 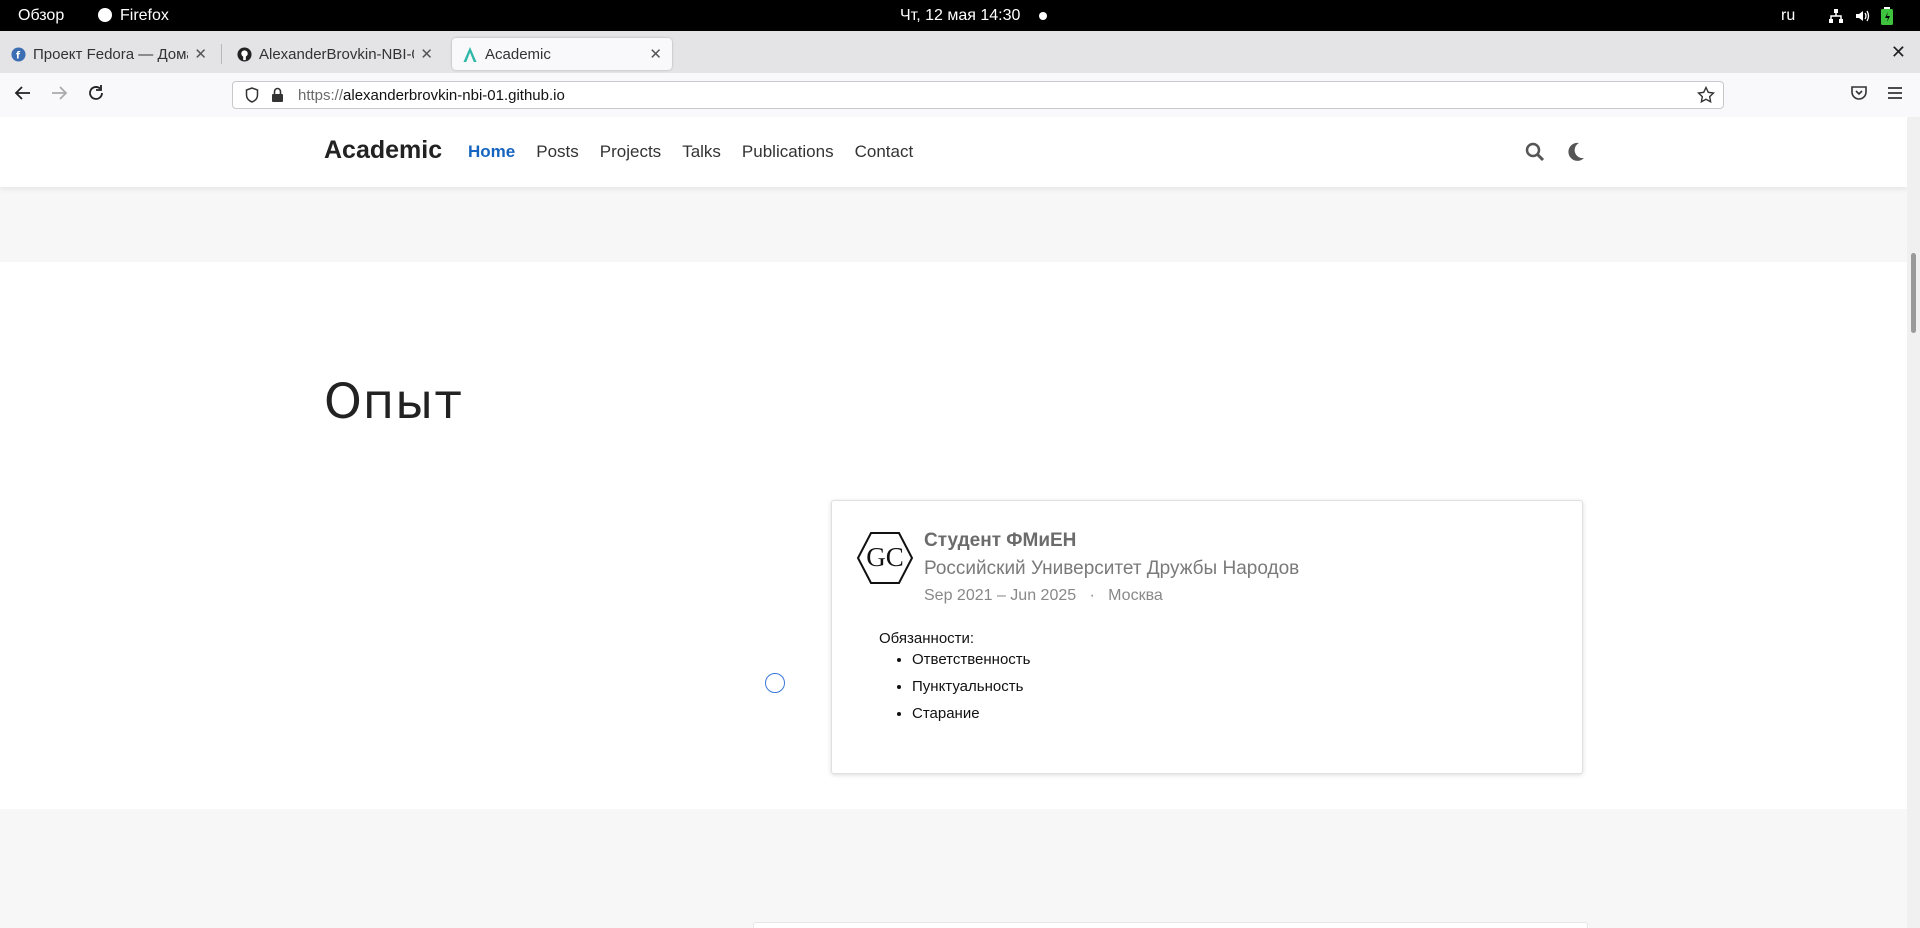 I want to click on next-section-card, so click(x=1170, y=925).